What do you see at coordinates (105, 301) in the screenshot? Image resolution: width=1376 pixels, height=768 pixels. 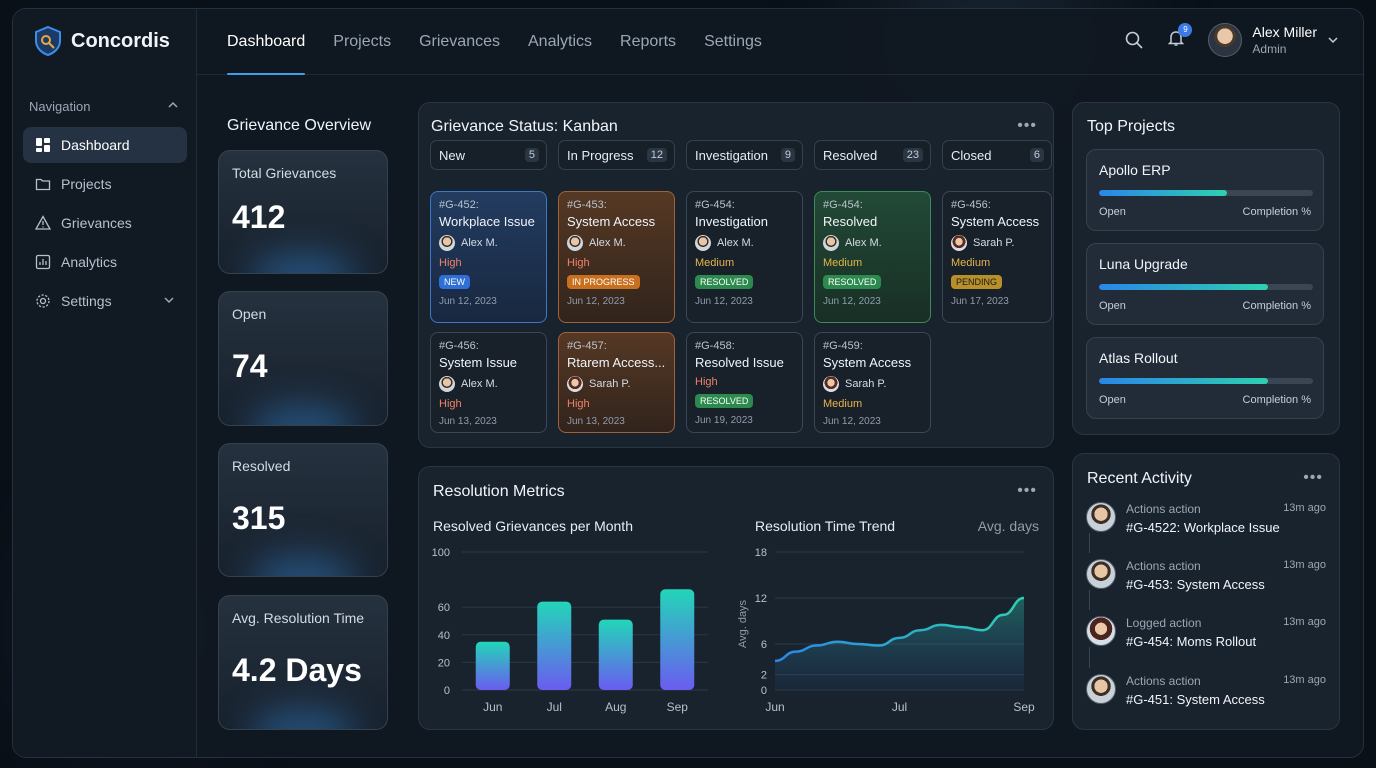 I see `sidebar-item-settings: Settings` at bounding box center [105, 301].